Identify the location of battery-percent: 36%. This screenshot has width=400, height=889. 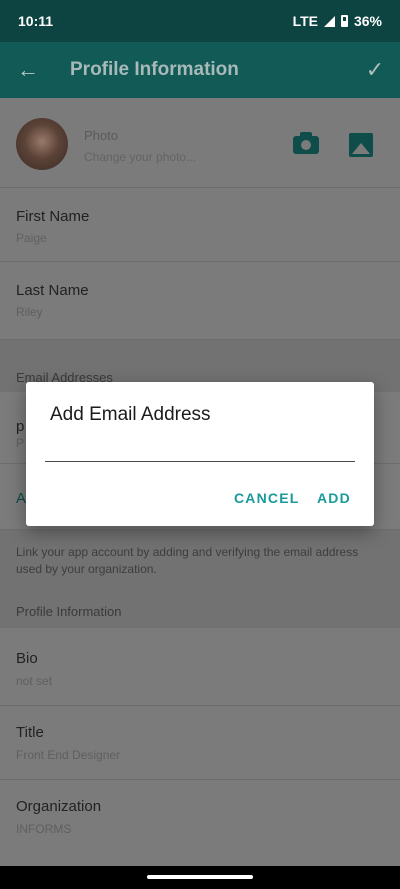
(367, 21).